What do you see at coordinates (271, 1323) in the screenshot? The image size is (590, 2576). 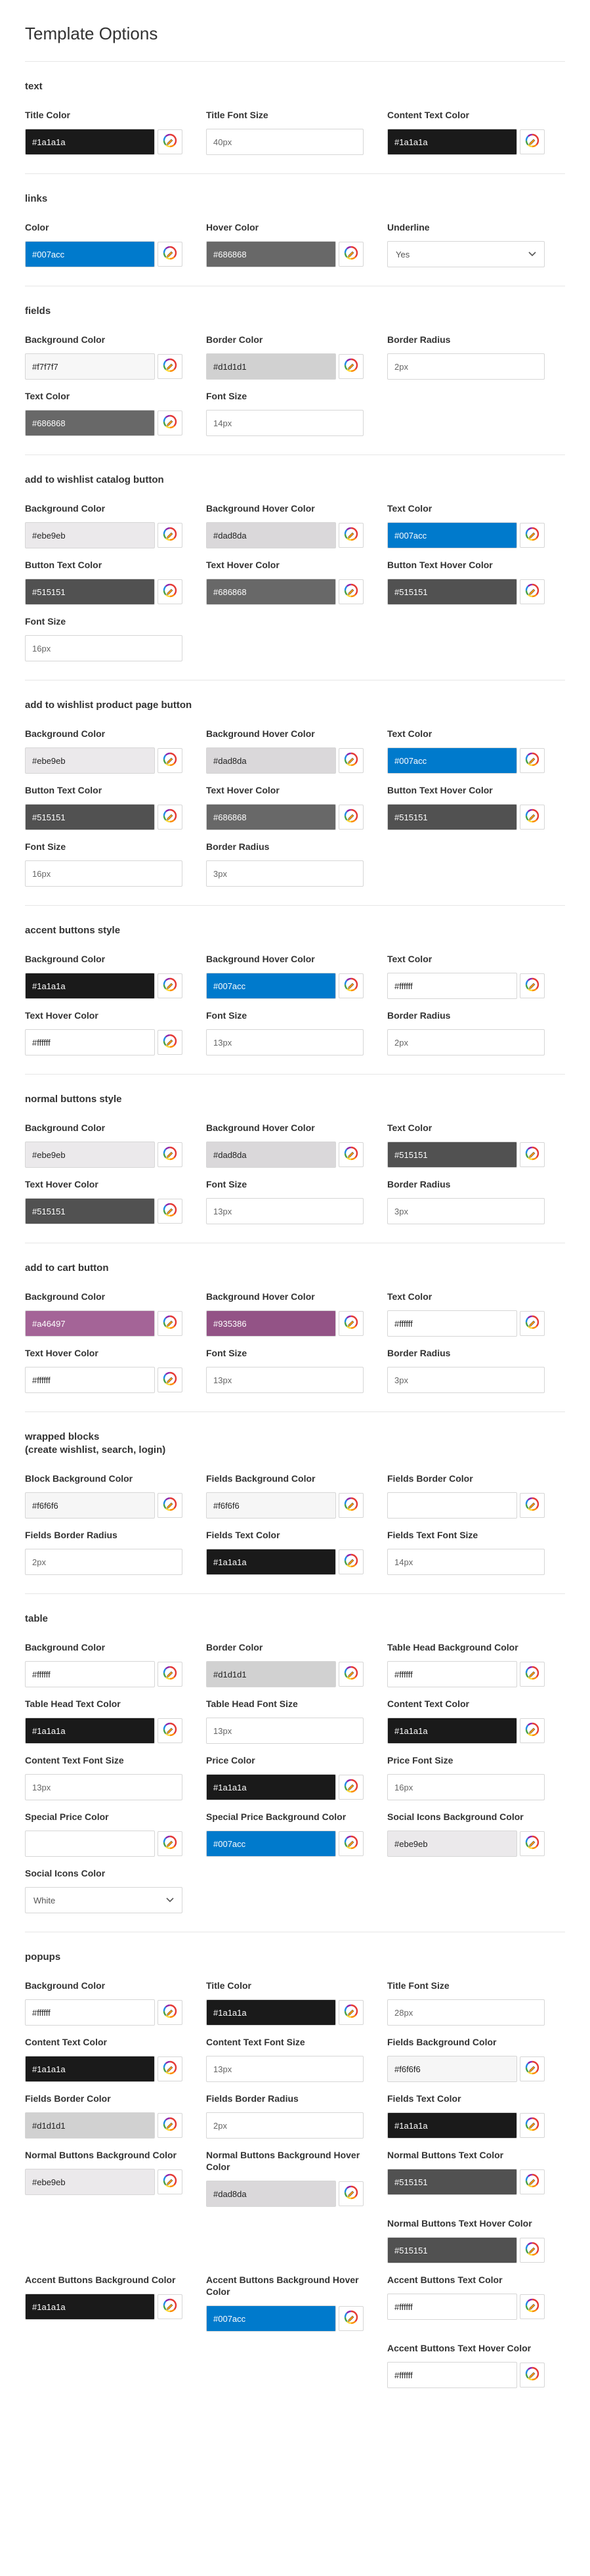 I see `background-hover-color-color-input: #935386` at bounding box center [271, 1323].